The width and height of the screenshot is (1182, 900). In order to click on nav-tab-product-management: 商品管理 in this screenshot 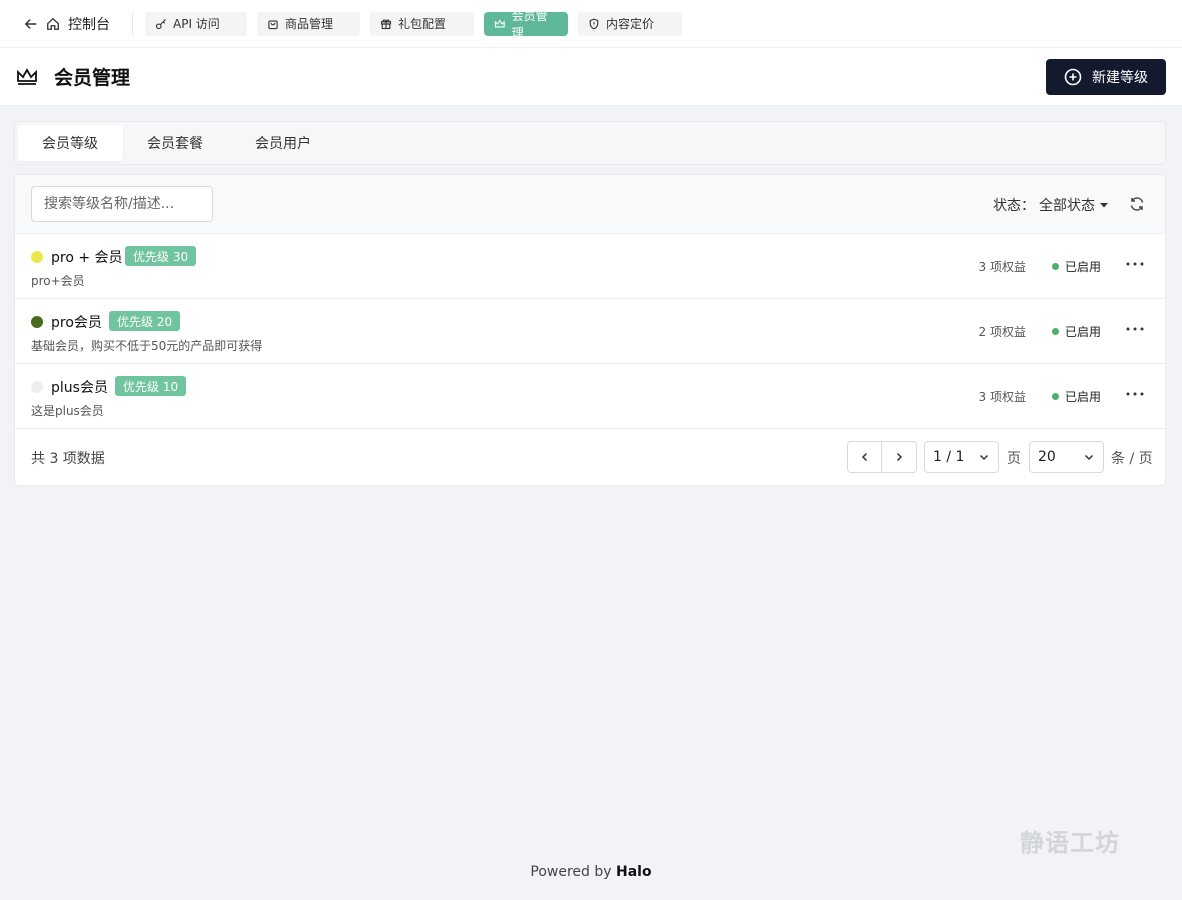, I will do `click(308, 23)`.